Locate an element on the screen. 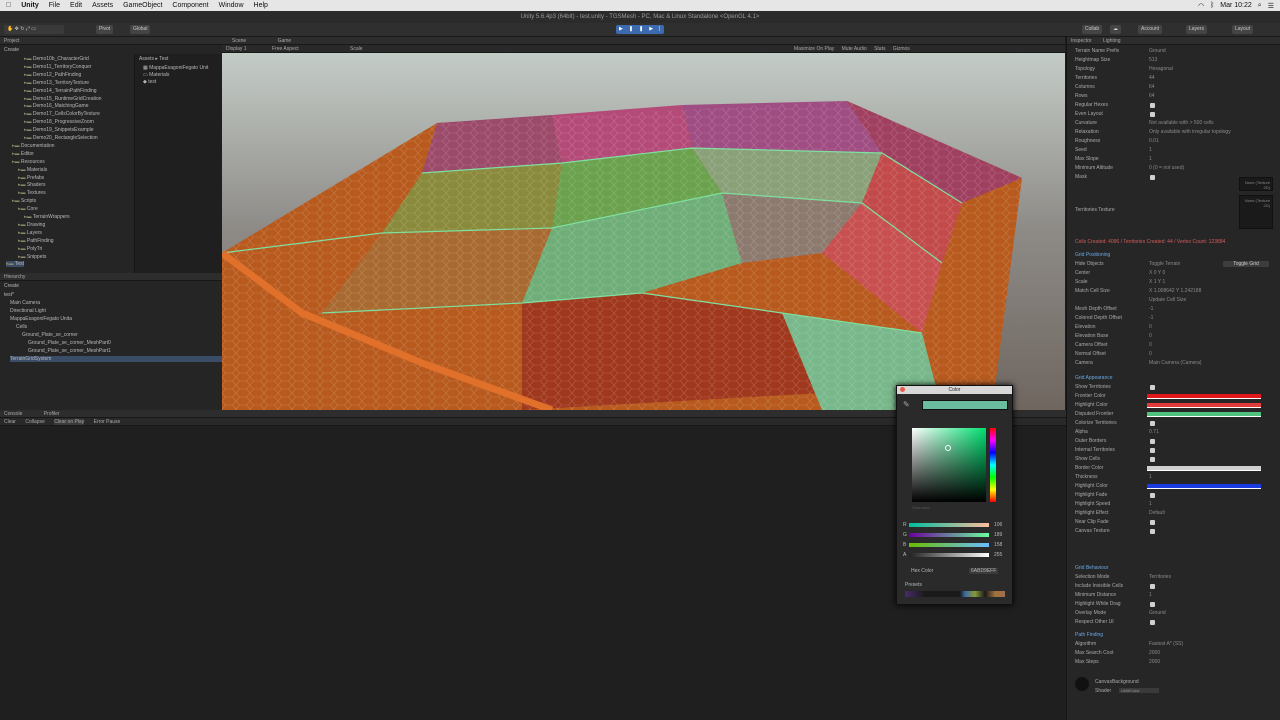  tree-item: ▸▬ PathFinding is located at coordinates (36, 241).